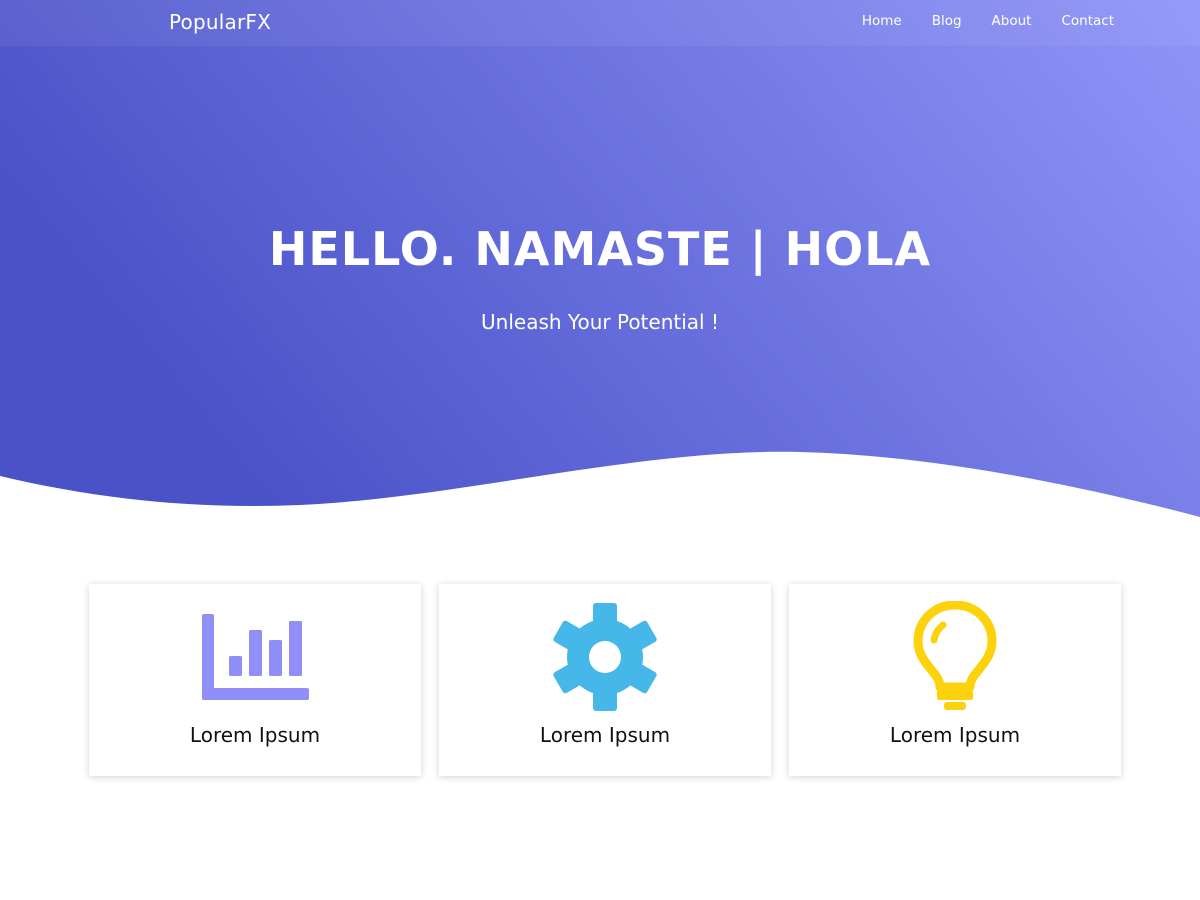 This screenshot has width=1200, height=900. I want to click on gear-icon, so click(605, 657).